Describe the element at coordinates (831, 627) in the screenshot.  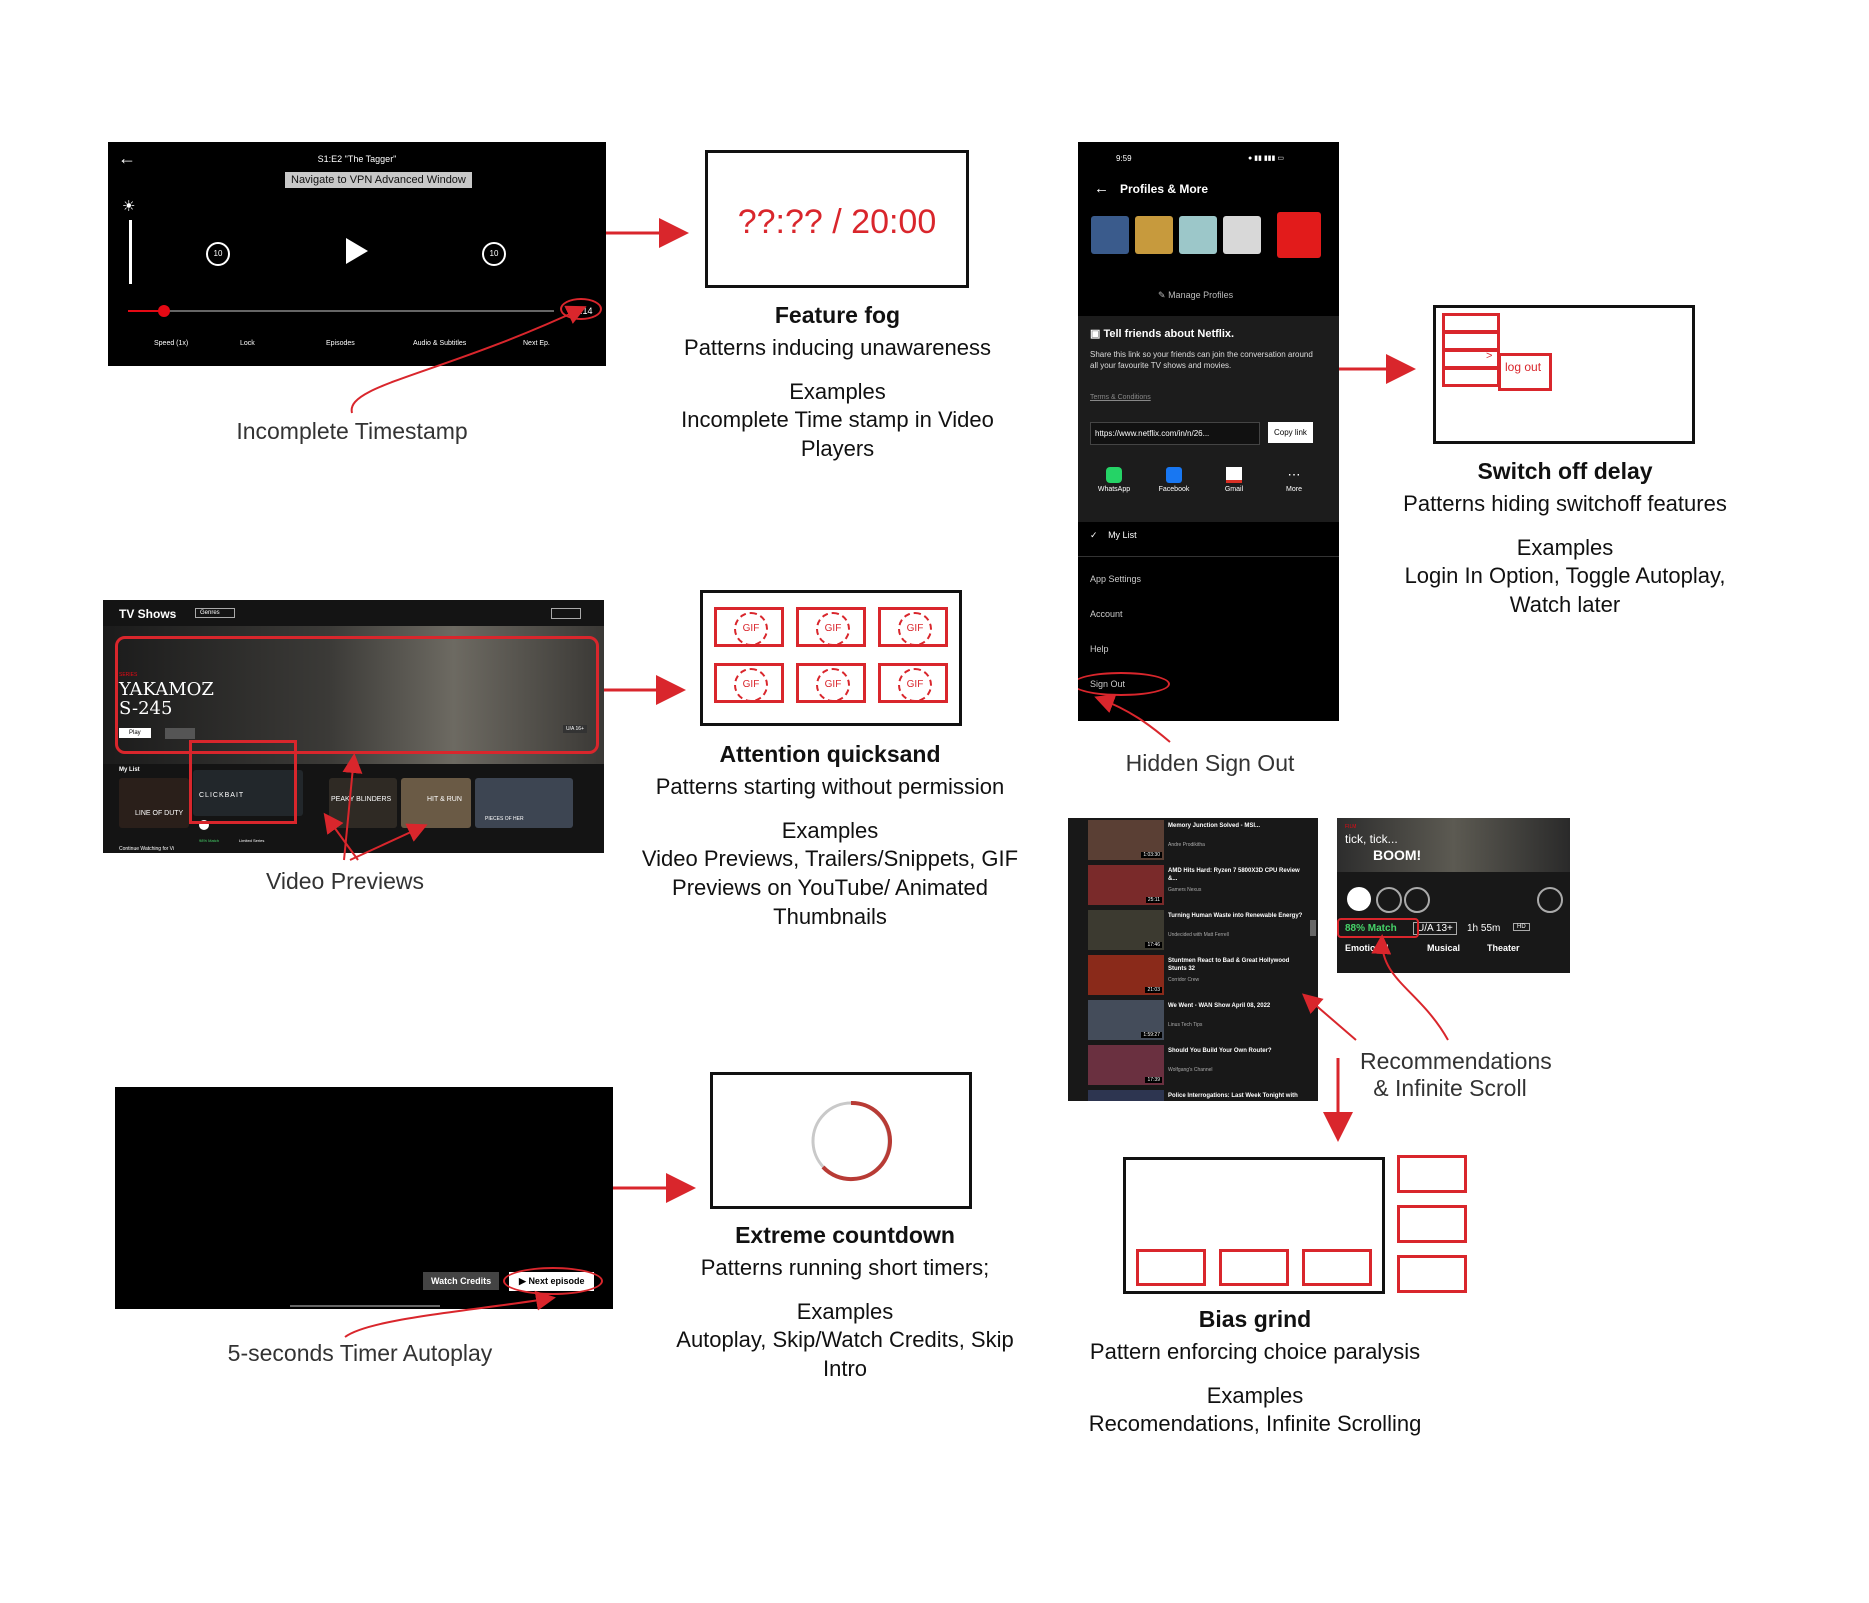
I see `gif-tile-2: GIF` at that location.